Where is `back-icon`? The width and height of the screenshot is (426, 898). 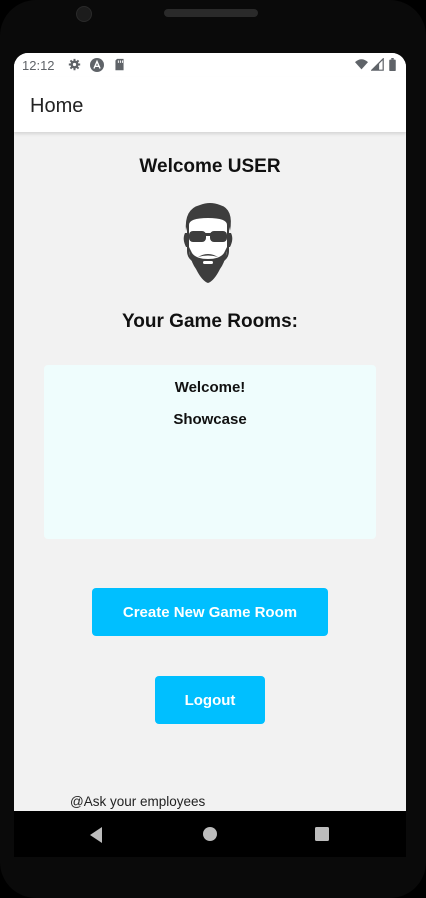
back-icon is located at coordinates (96, 835).